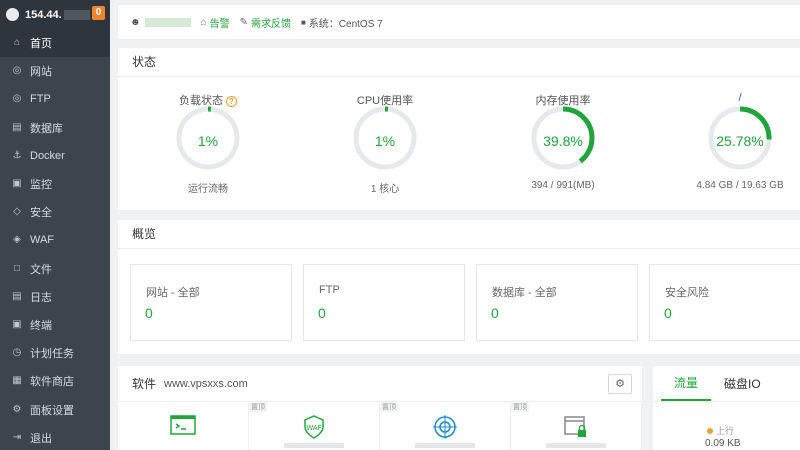 The height and width of the screenshot is (450, 800). What do you see at coordinates (55, 71) in the screenshot?
I see `sidebar-item-1: ◎ 网站` at bounding box center [55, 71].